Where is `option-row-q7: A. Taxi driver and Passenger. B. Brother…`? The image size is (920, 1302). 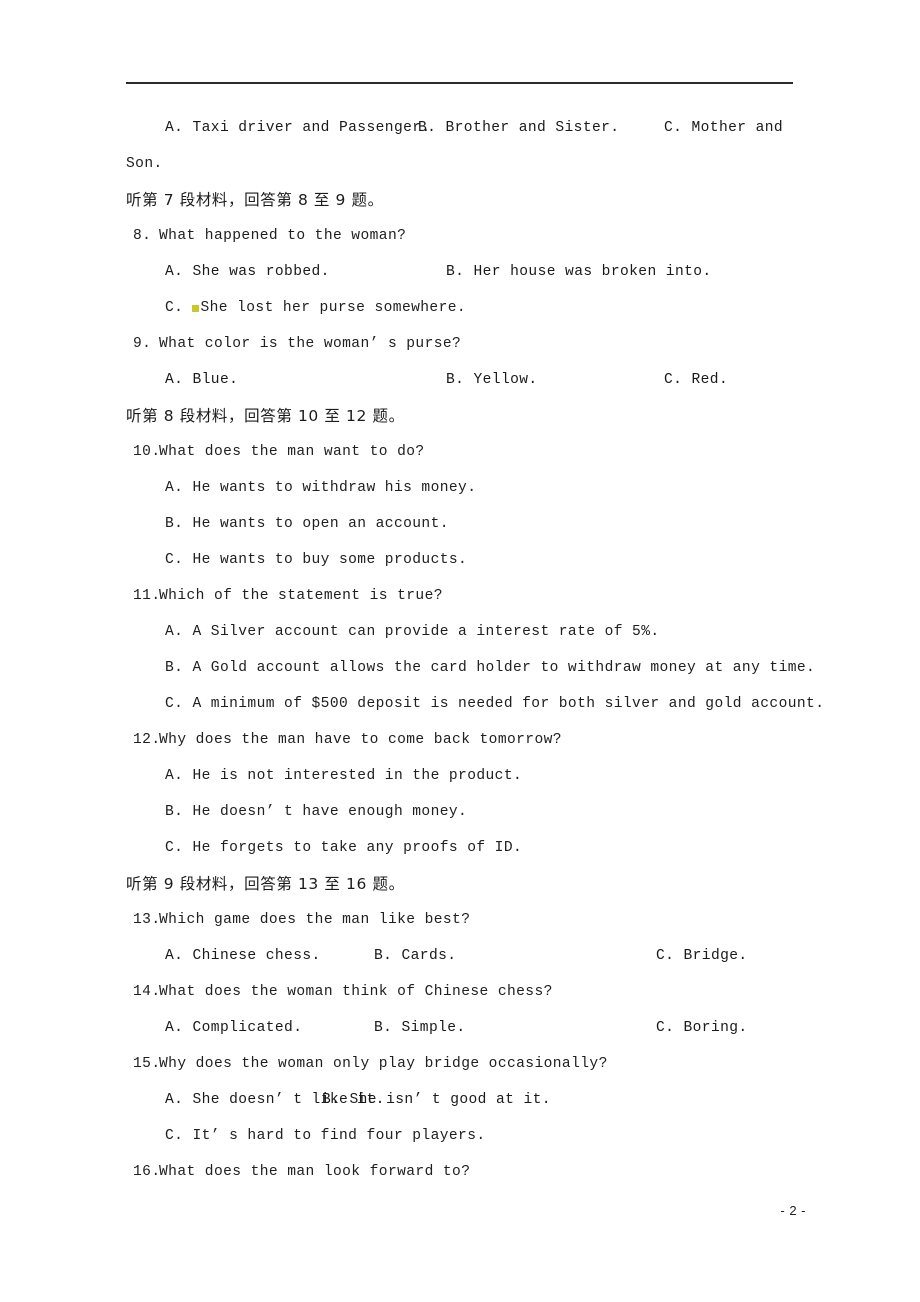
option-row-q7: A. Taxi driver and Passenger. B. Brother… is located at coordinates (461, 128).